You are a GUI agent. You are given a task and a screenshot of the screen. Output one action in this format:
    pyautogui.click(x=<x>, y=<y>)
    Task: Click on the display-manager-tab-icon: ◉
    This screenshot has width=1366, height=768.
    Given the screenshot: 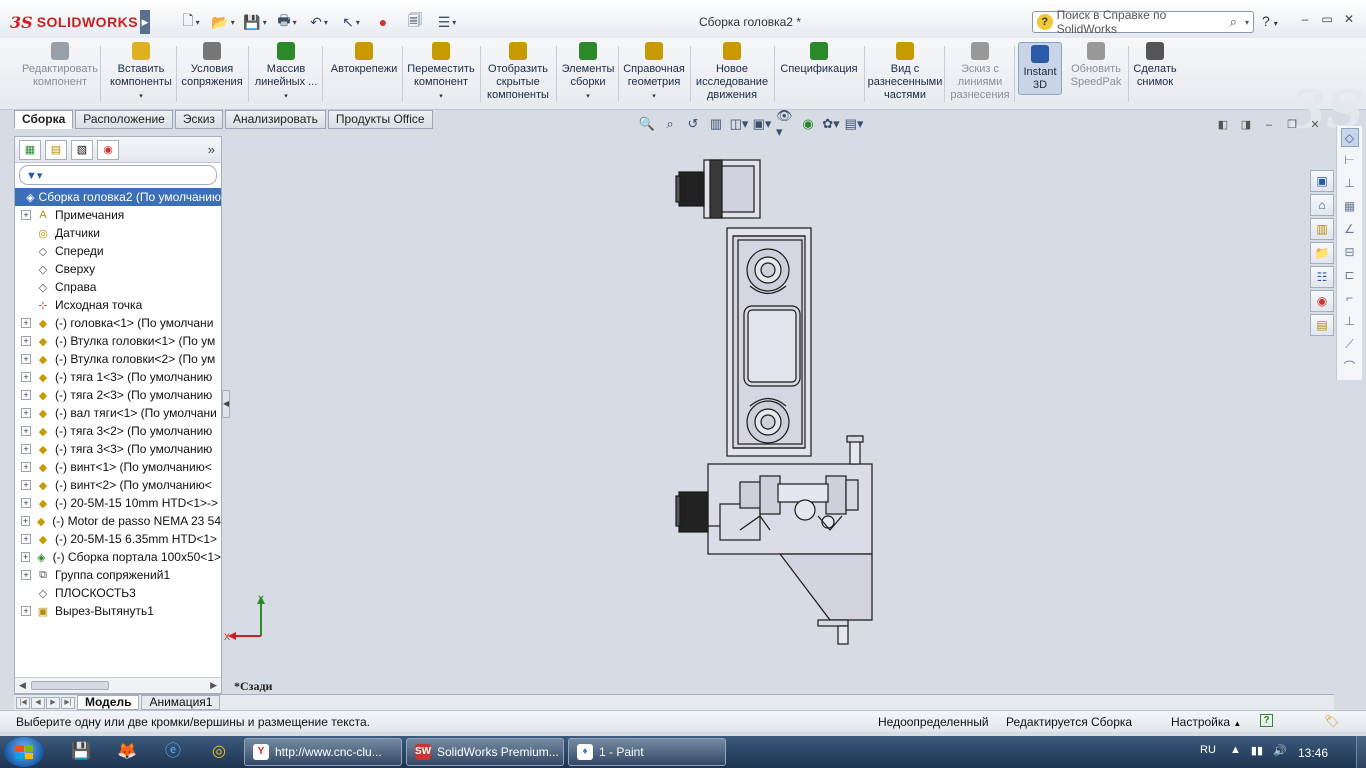 What is the action you would take?
    pyautogui.click(x=108, y=149)
    